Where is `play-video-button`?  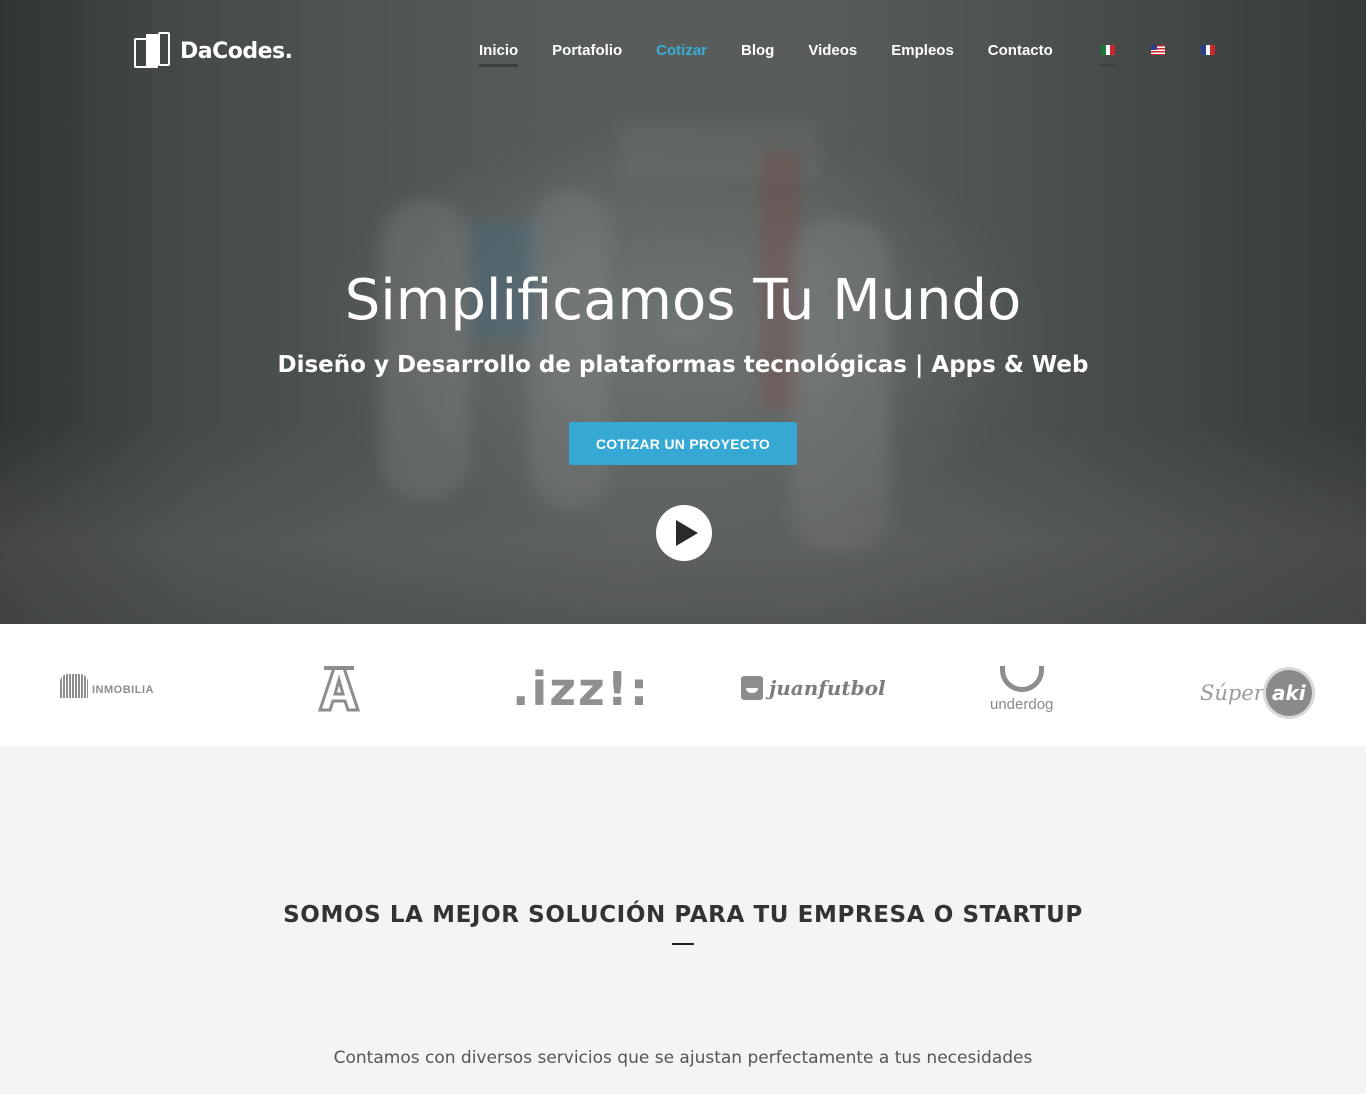 play-video-button is located at coordinates (684, 533).